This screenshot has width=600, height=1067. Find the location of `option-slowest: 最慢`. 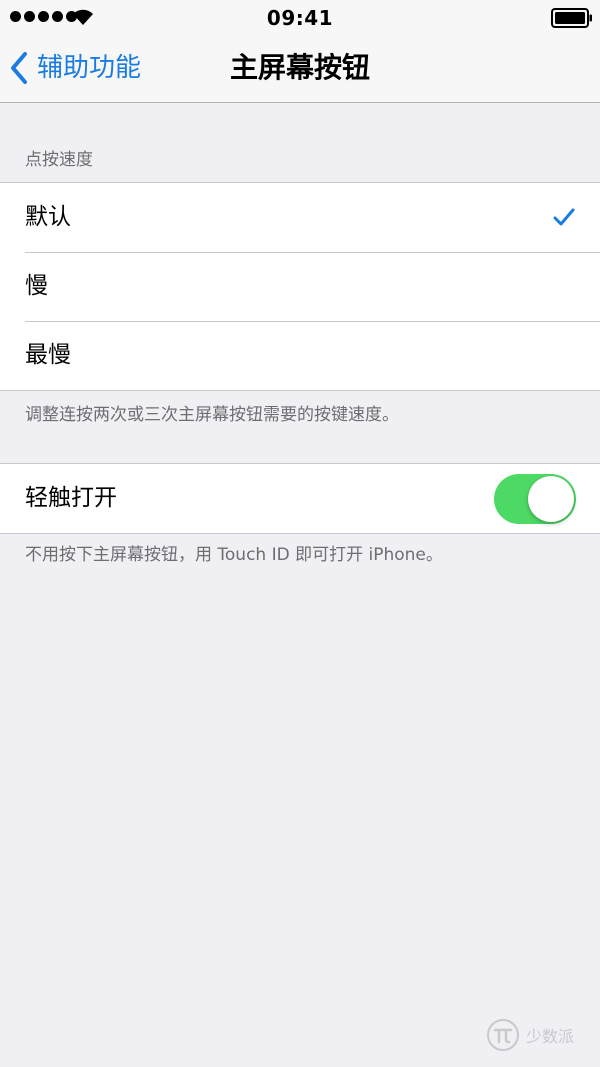

option-slowest: 最慢 is located at coordinates (300, 355).